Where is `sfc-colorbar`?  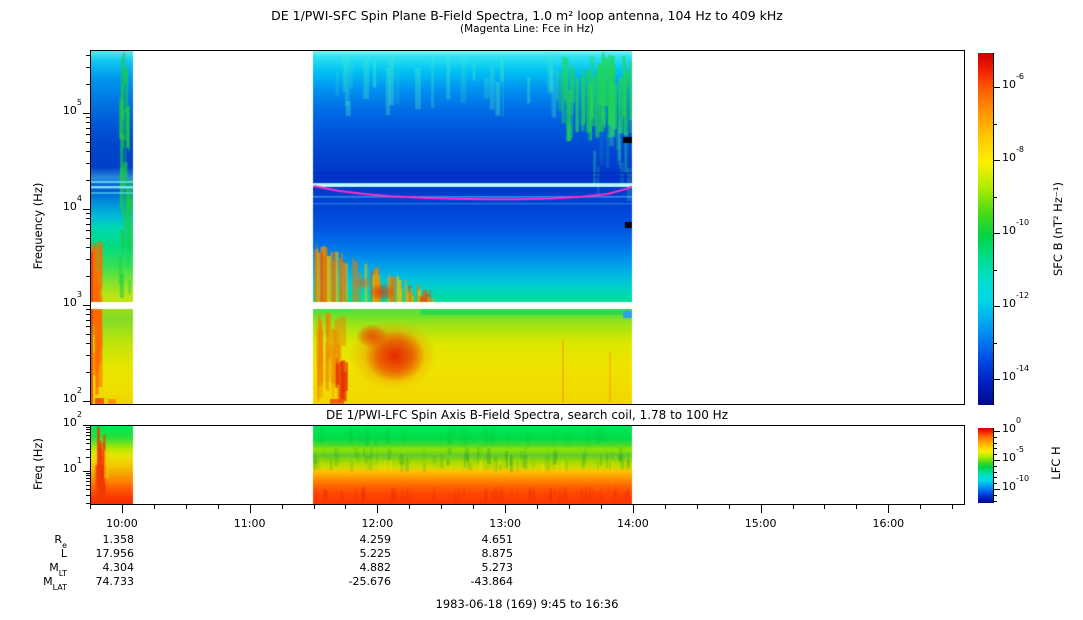 sfc-colorbar is located at coordinates (985, 229).